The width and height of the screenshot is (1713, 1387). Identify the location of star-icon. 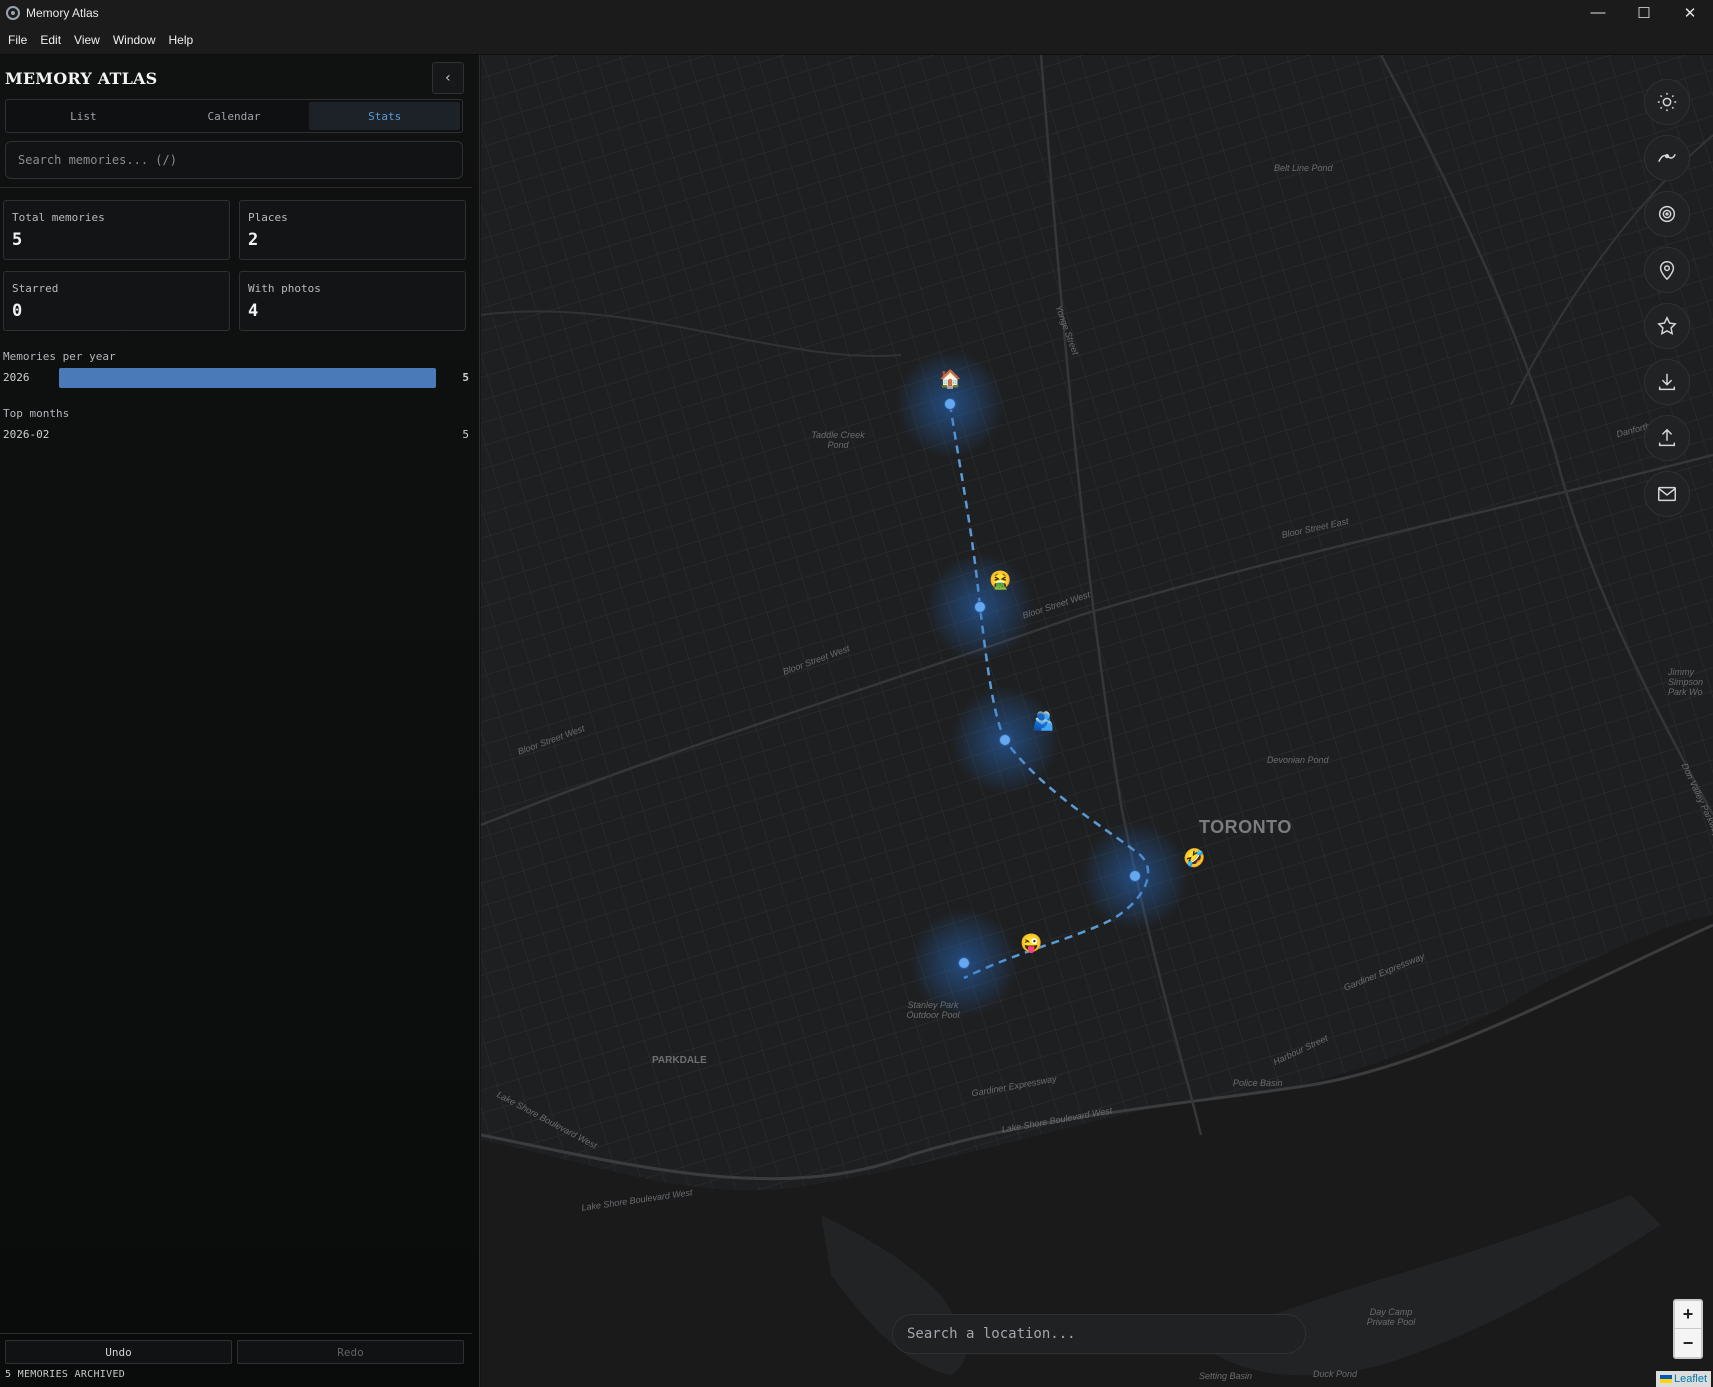
(1667, 325).